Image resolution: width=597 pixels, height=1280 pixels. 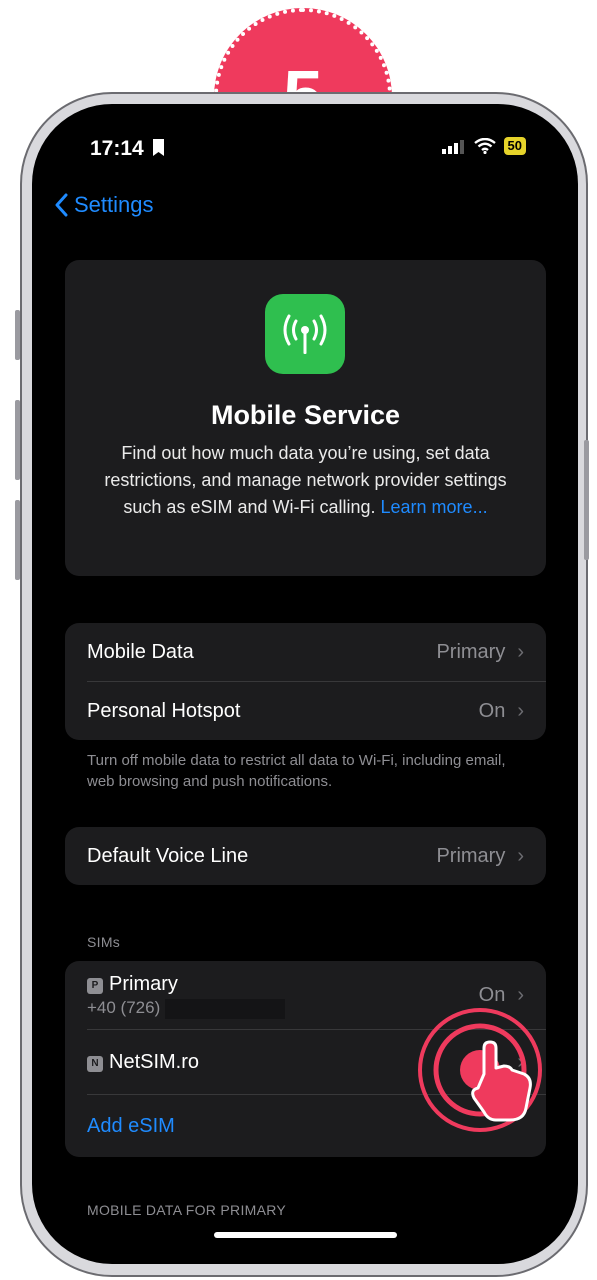 What do you see at coordinates (158, 147) in the screenshot?
I see `bookmark-icon` at bounding box center [158, 147].